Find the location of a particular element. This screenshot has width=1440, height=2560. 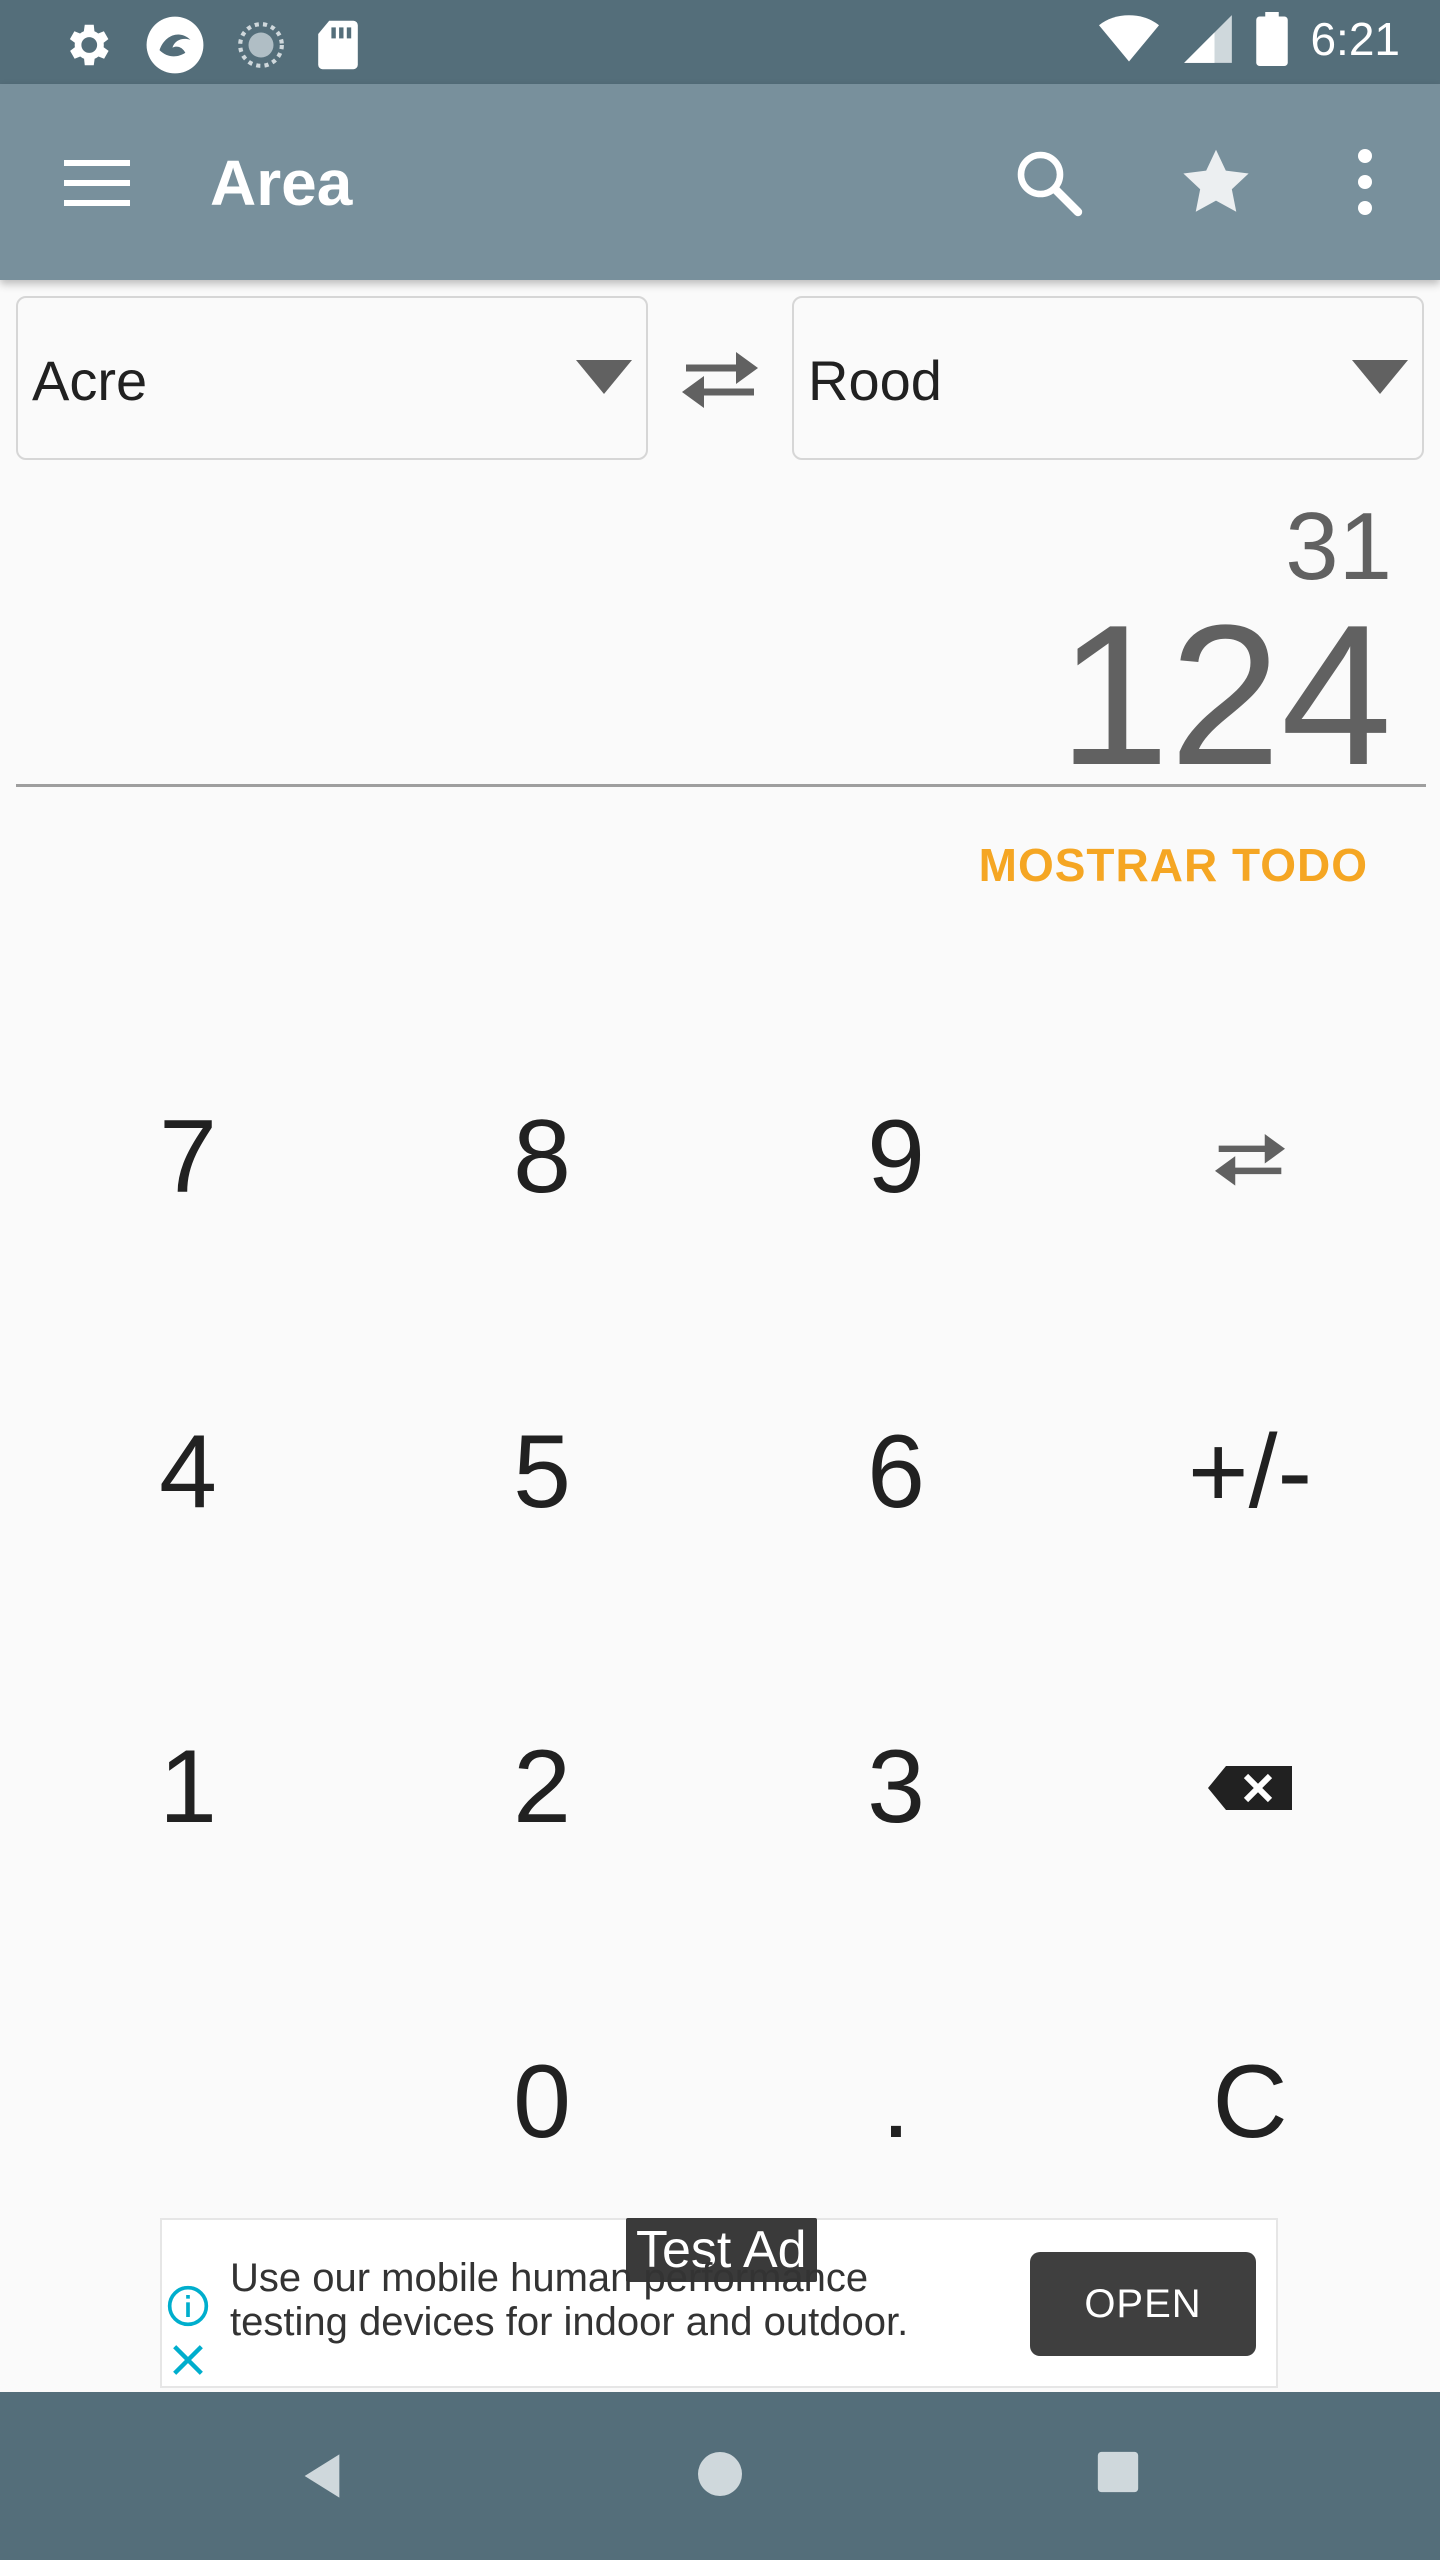

back-icon is located at coordinates (322, 2476).